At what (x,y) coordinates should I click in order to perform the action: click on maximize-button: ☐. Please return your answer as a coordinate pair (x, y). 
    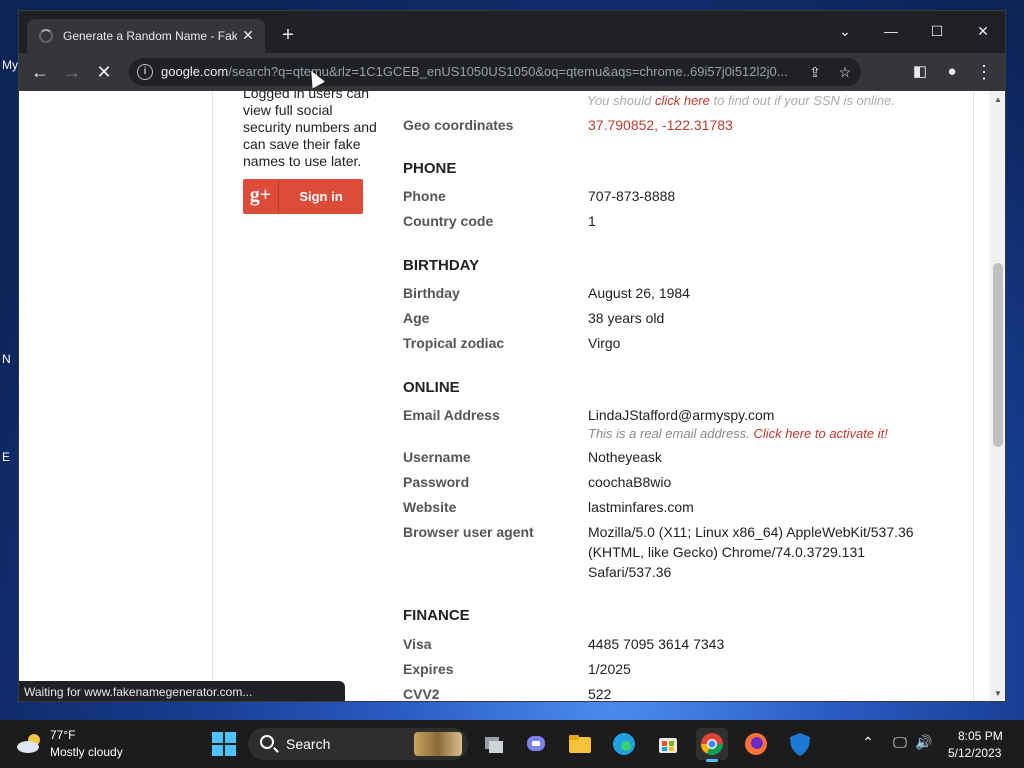
    Looking at the image, I should click on (937, 31).